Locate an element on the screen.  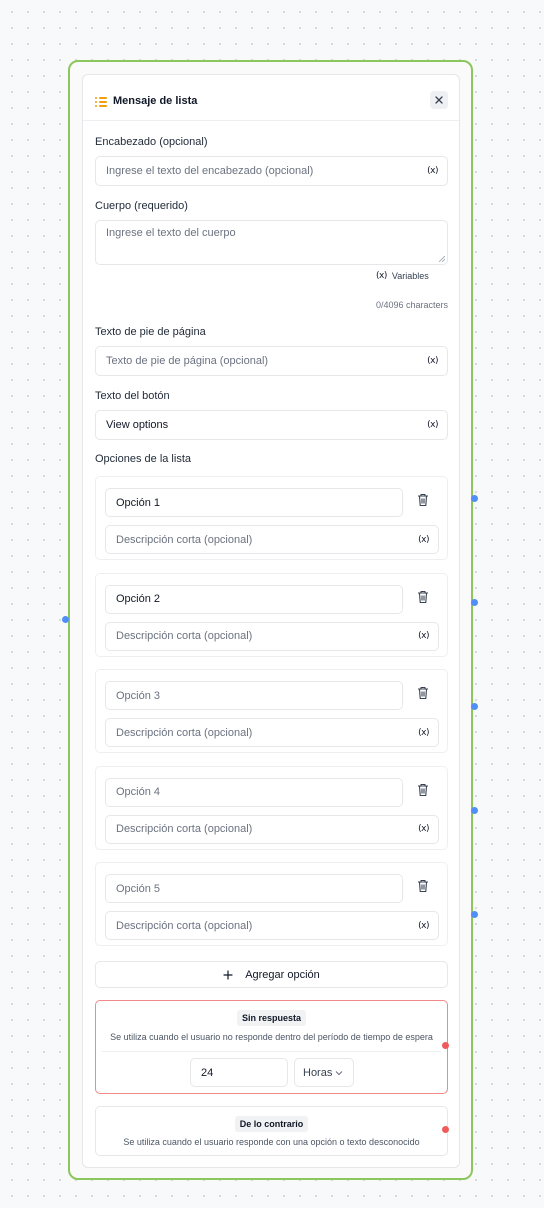
add-option-button: Agregar opción is located at coordinates (271, 974).